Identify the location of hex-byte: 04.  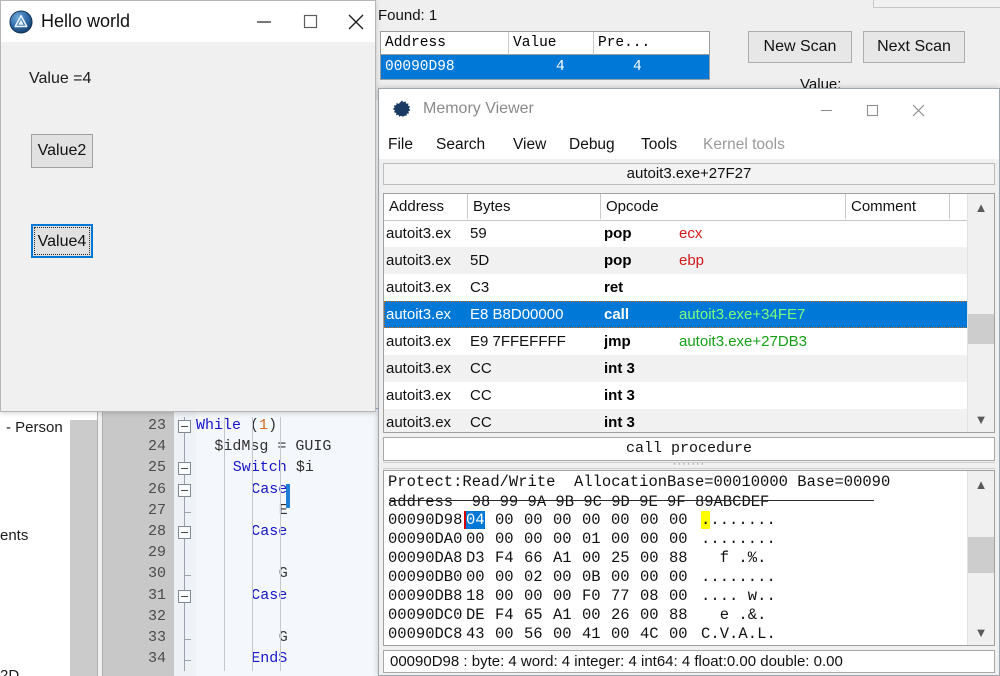
(475, 520).